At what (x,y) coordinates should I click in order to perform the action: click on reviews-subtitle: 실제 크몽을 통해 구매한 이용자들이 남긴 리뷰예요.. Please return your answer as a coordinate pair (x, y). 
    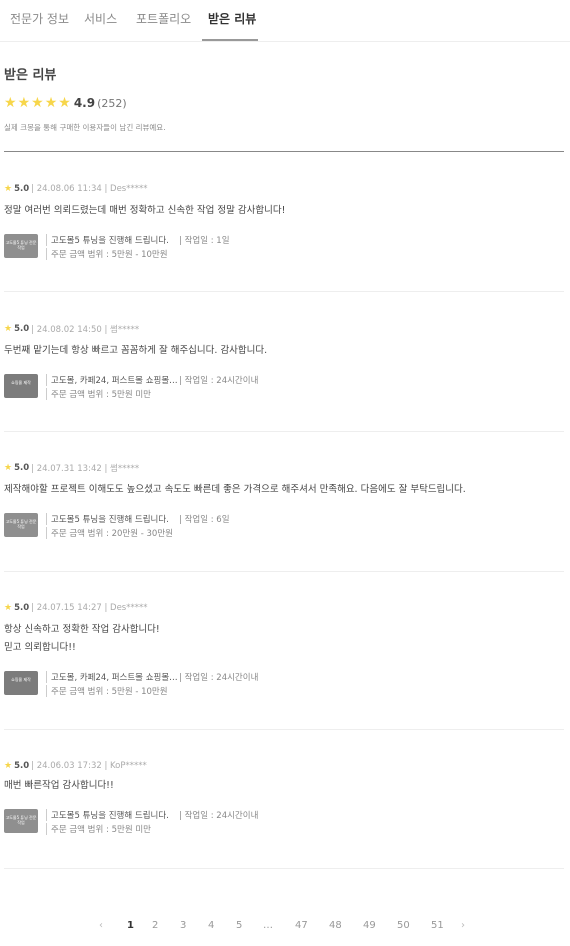
    Looking at the image, I should click on (85, 127).